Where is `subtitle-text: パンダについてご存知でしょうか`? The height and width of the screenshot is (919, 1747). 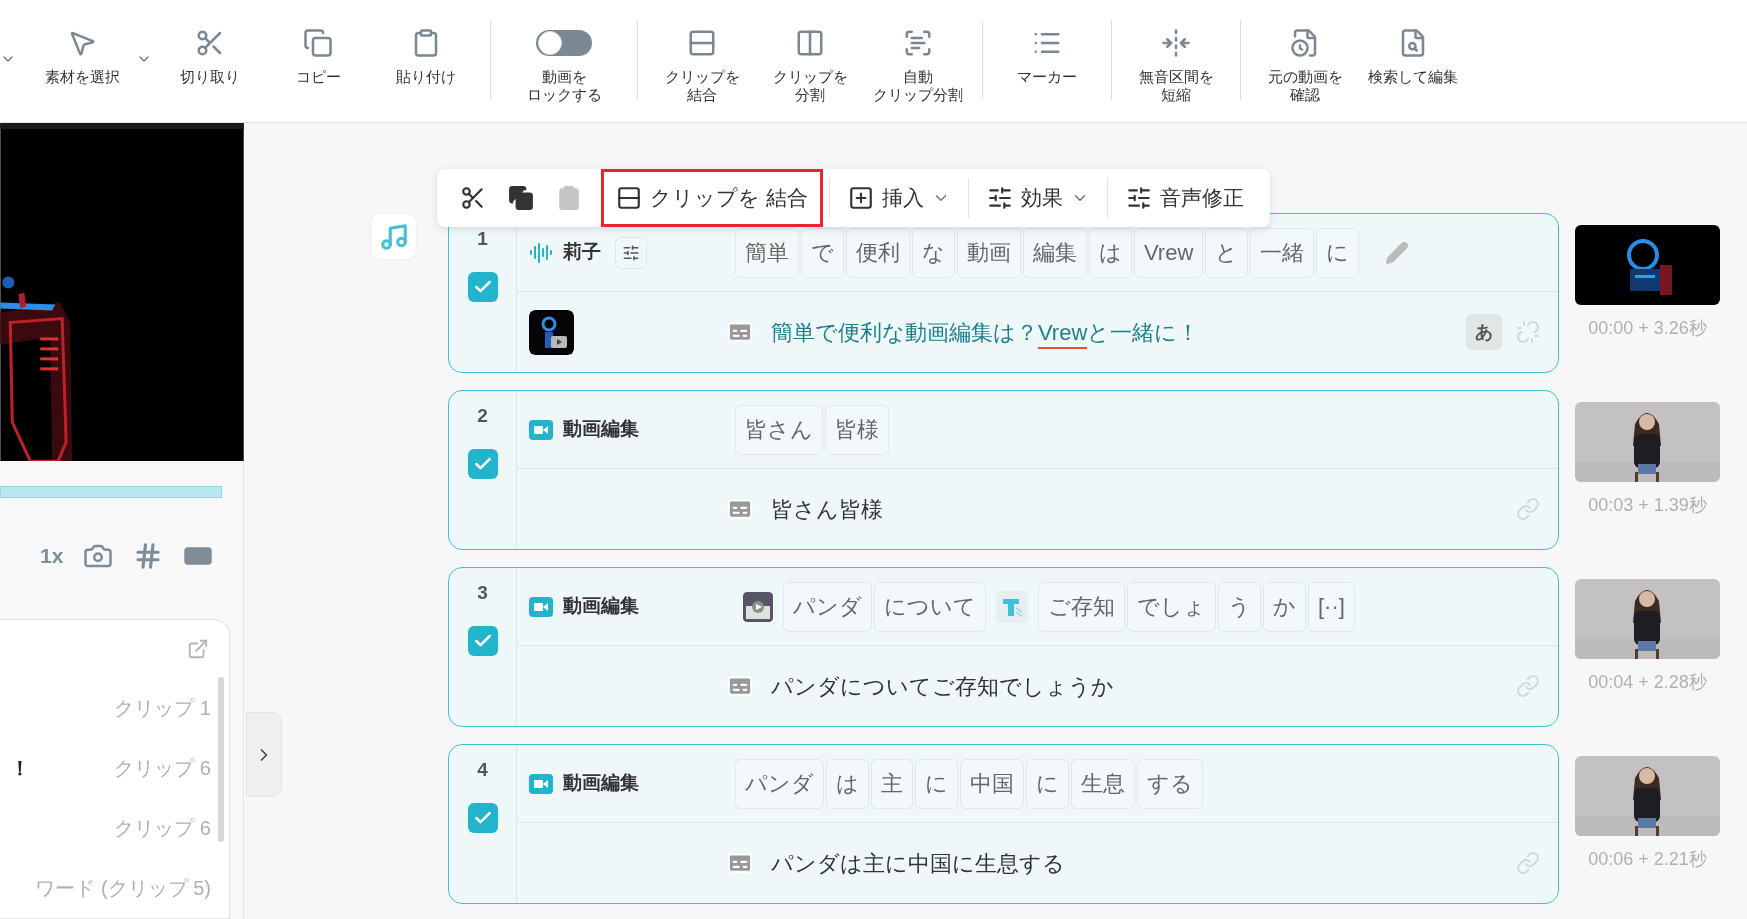 subtitle-text: パンダについてご存知でしょうか is located at coordinates (942, 686).